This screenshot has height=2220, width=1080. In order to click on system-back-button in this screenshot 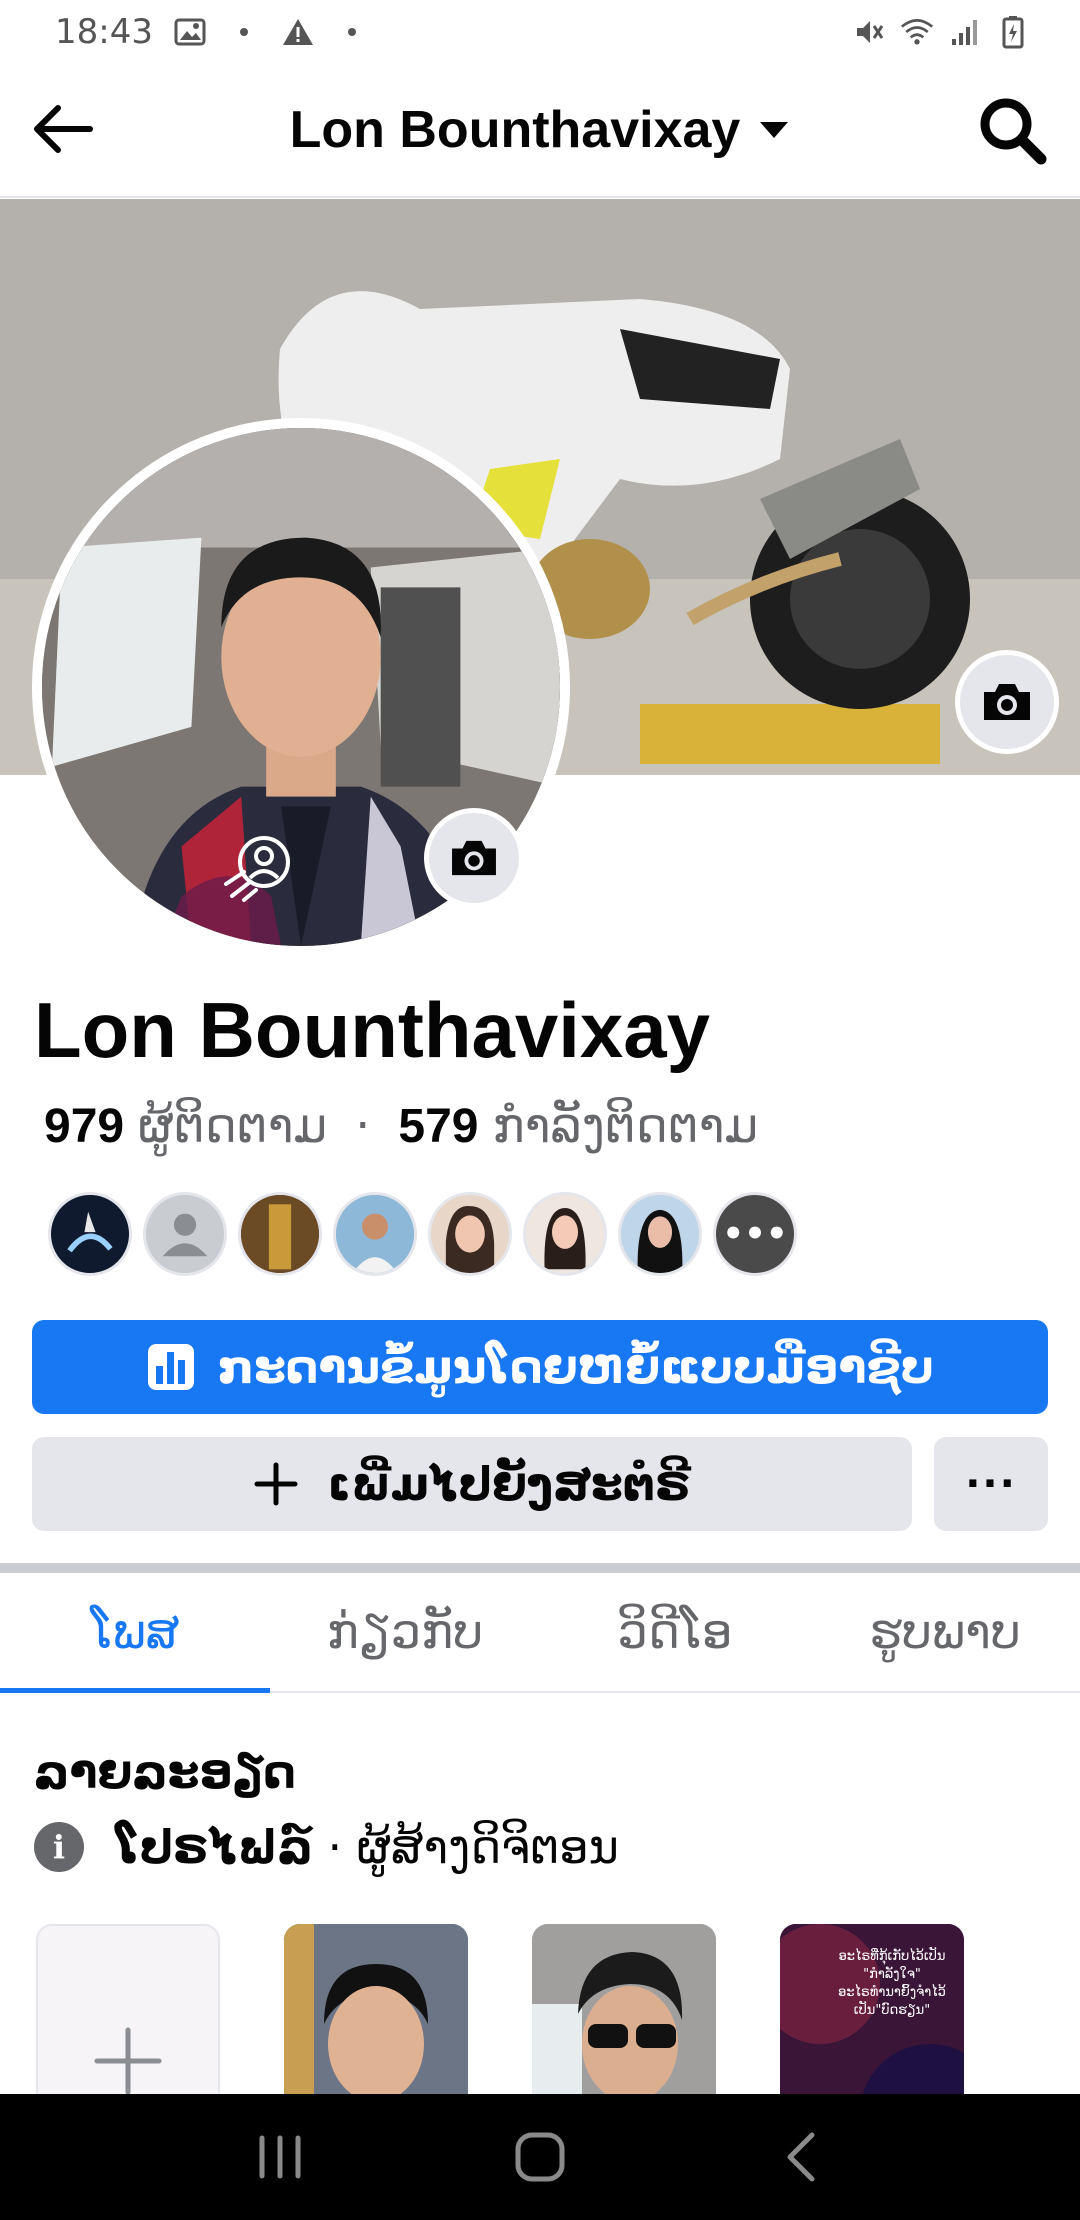, I will do `click(800, 2157)`.